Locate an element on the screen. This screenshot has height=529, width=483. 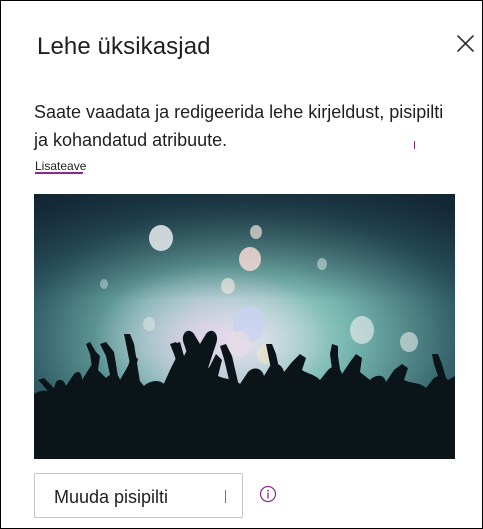
change-thumbnail-label: Muuda pisipilti is located at coordinates (111, 497).